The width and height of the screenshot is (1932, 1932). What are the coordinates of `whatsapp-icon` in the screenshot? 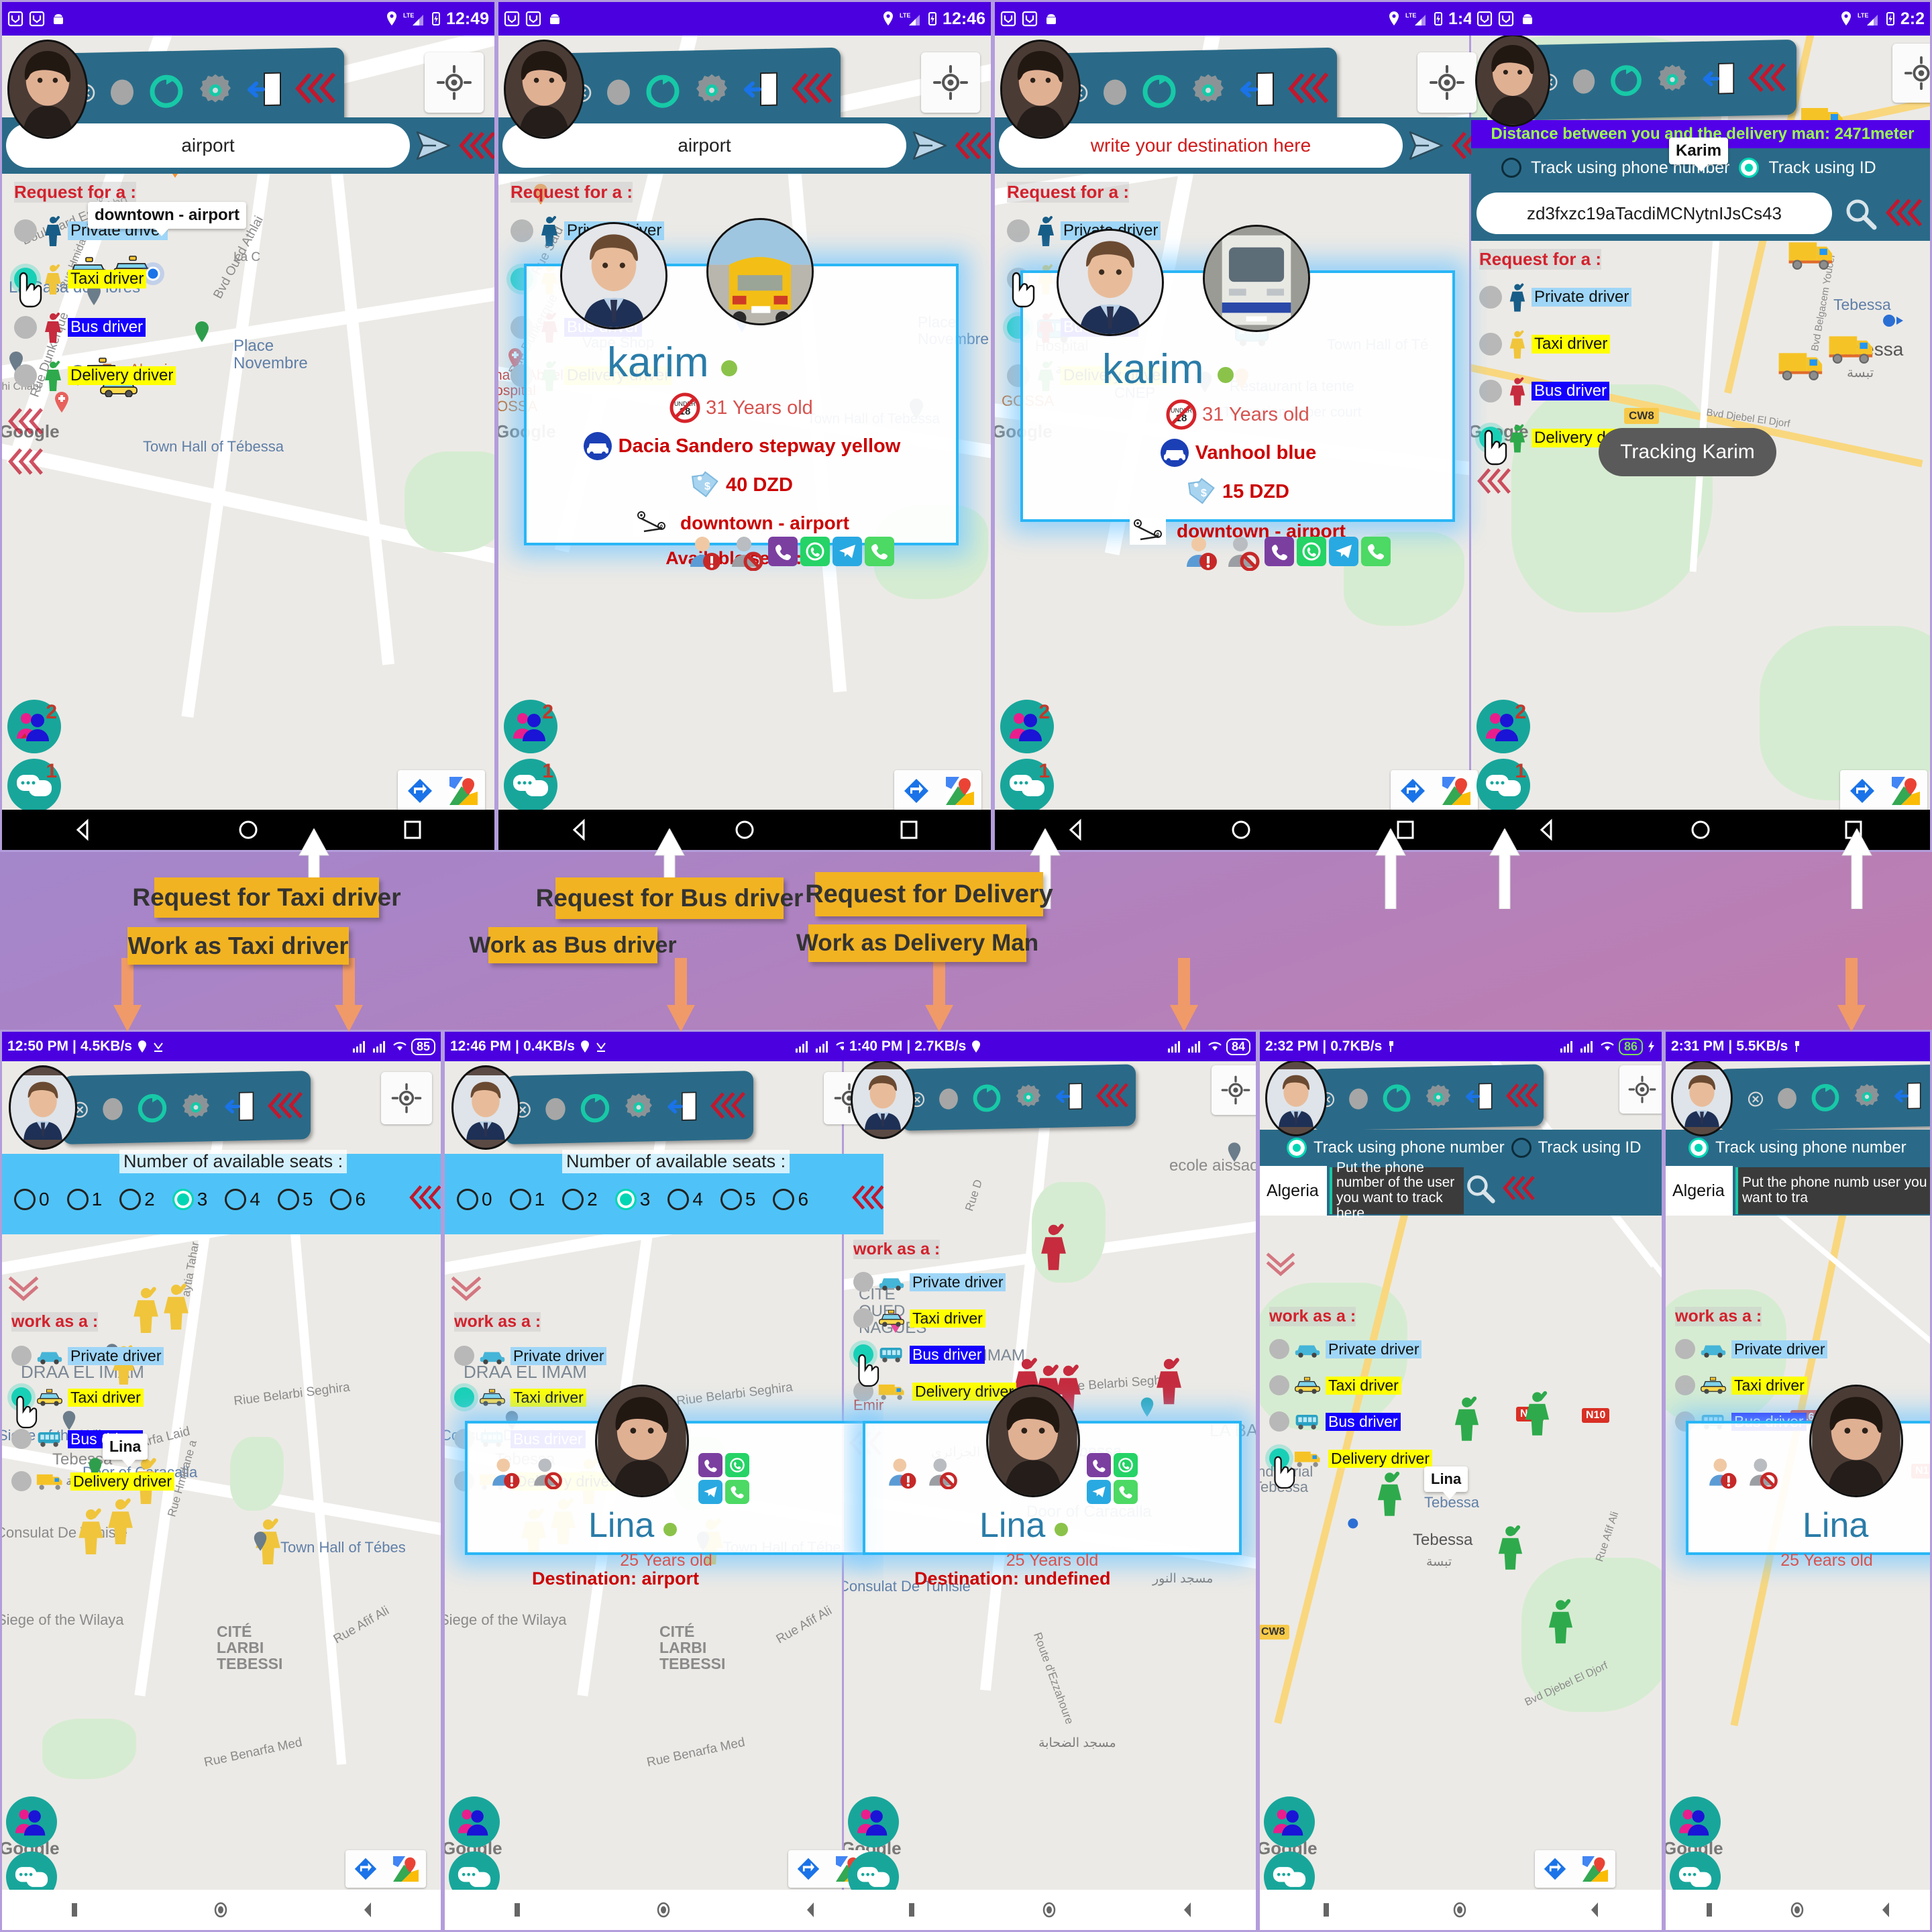 It's located at (1311, 551).